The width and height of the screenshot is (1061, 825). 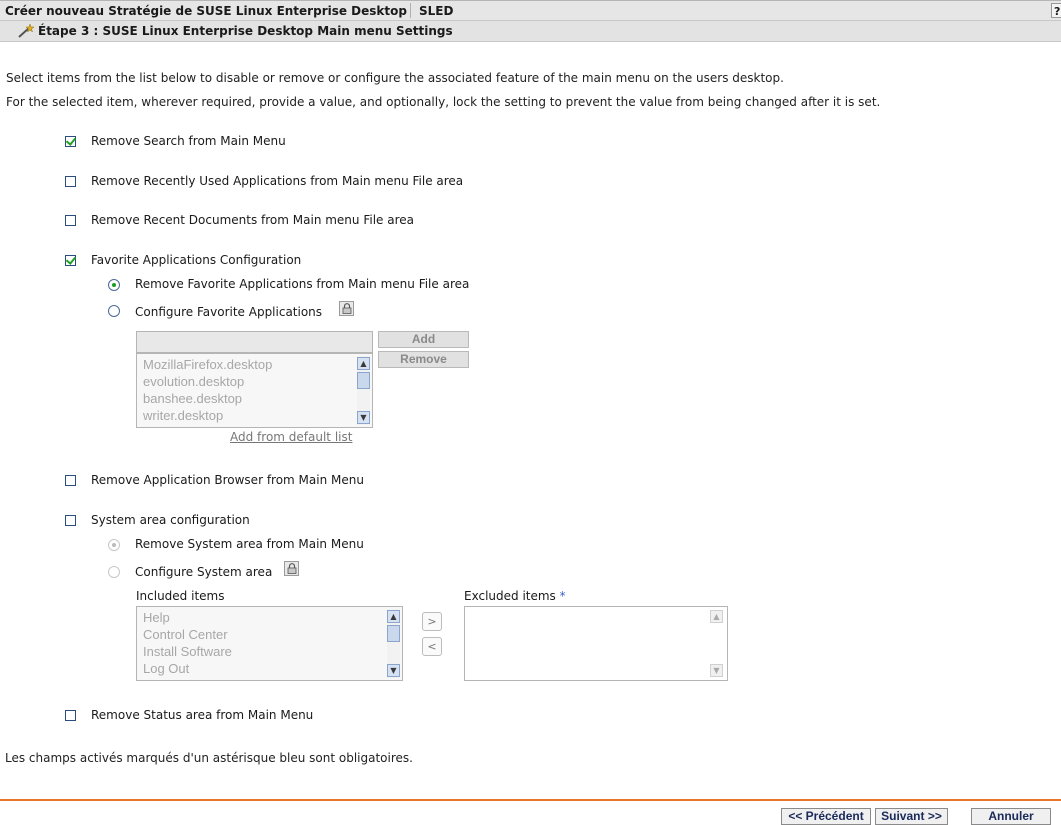 What do you see at coordinates (185, 634) in the screenshot?
I see `list-item: Control Center` at bounding box center [185, 634].